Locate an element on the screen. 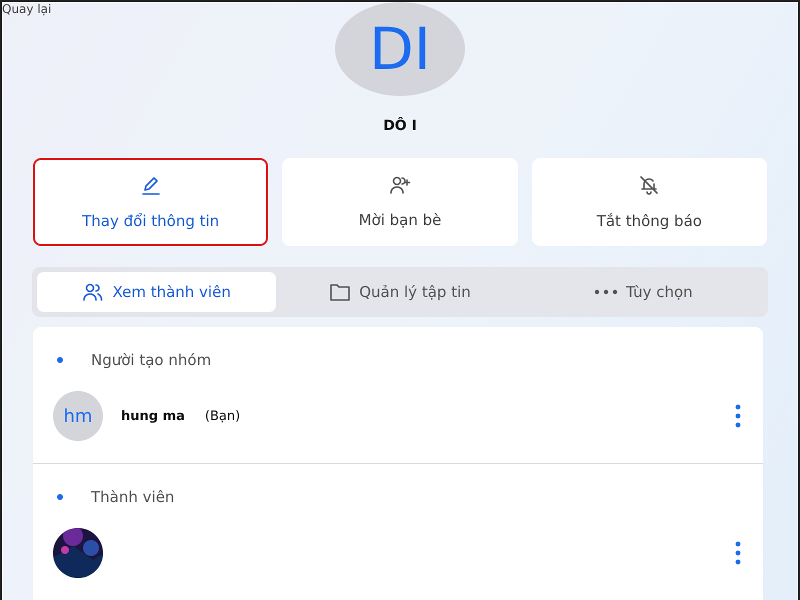  tab: Quản lý tập tin is located at coordinates (400, 292).